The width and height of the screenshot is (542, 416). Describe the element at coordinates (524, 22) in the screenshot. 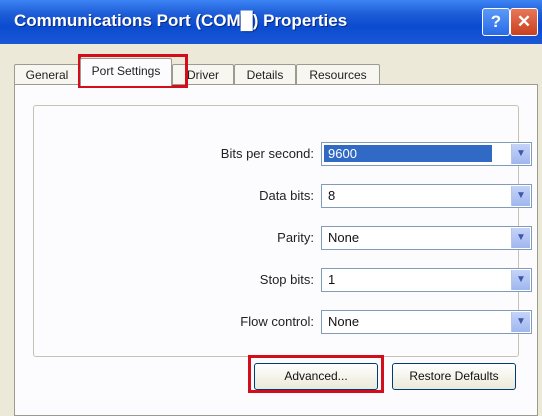

I see `close-button: ✕` at that location.